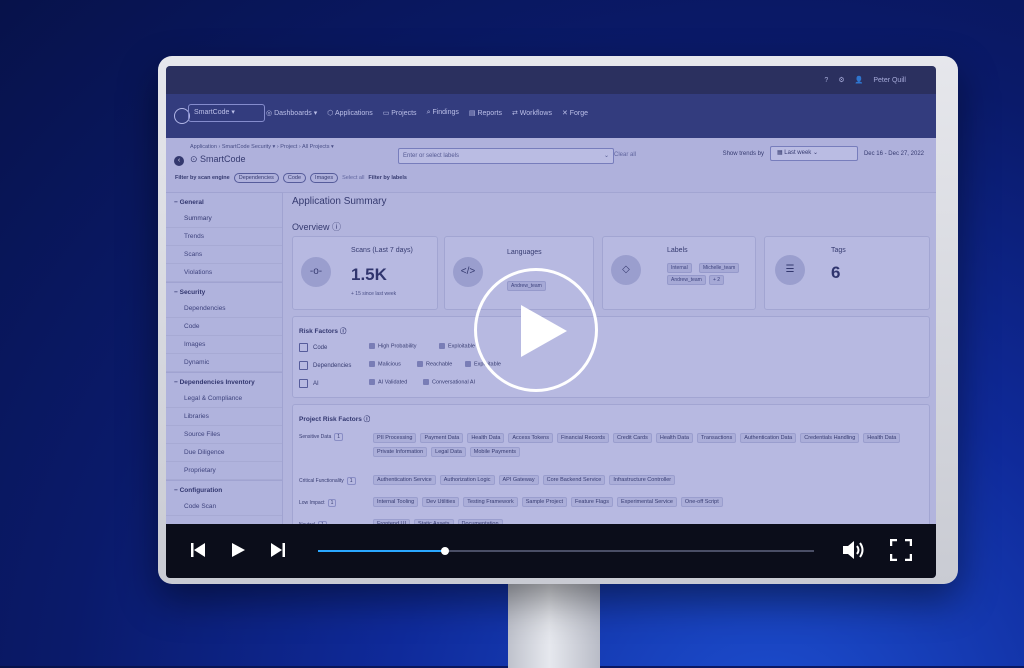 The width and height of the screenshot is (1024, 668). I want to click on play-icon, so click(544, 331).